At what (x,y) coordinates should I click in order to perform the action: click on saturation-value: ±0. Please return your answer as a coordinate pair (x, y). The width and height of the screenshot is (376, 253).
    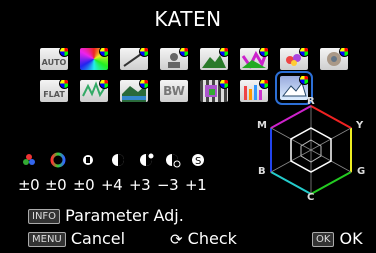
    Looking at the image, I should click on (29, 185).